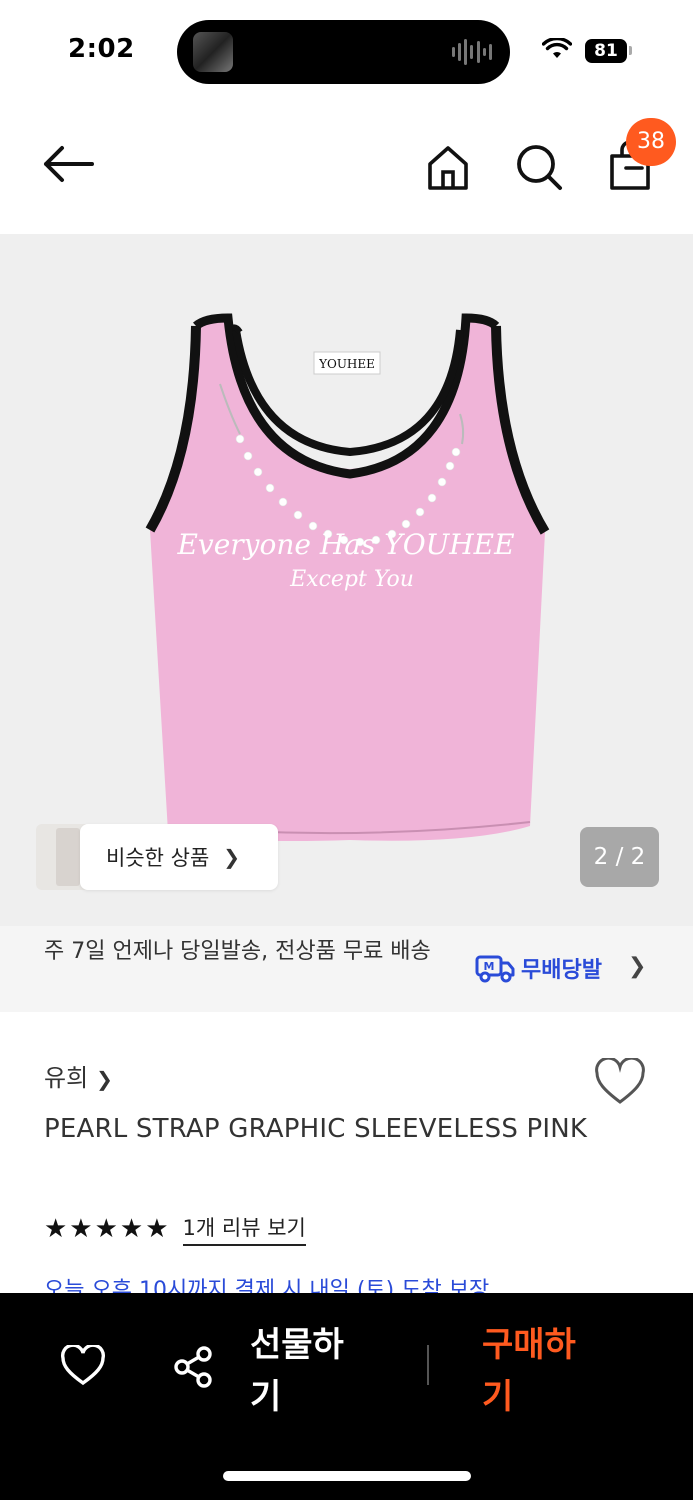 The width and height of the screenshot is (693, 1500). Describe the element at coordinates (310, 1371) in the screenshot. I see `gift-button: 선물하기` at that location.